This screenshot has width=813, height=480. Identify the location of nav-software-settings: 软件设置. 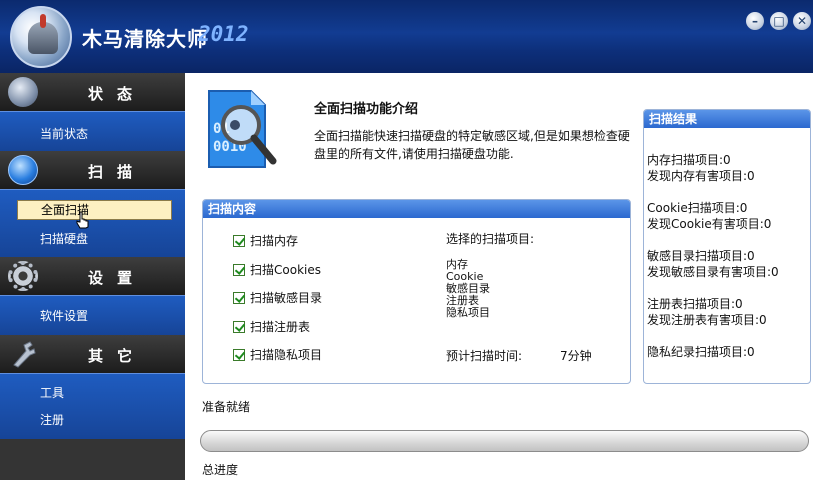
(64, 315).